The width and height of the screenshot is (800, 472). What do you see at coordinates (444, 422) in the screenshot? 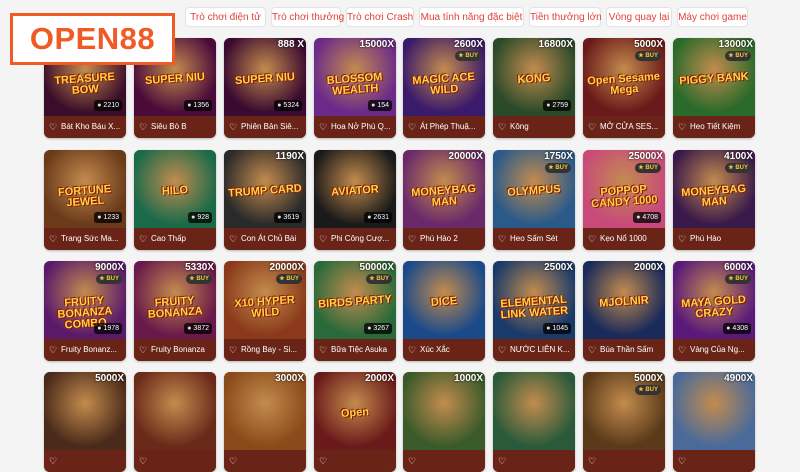
I see `game-card: 1000X ♡` at bounding box center [444, 422].